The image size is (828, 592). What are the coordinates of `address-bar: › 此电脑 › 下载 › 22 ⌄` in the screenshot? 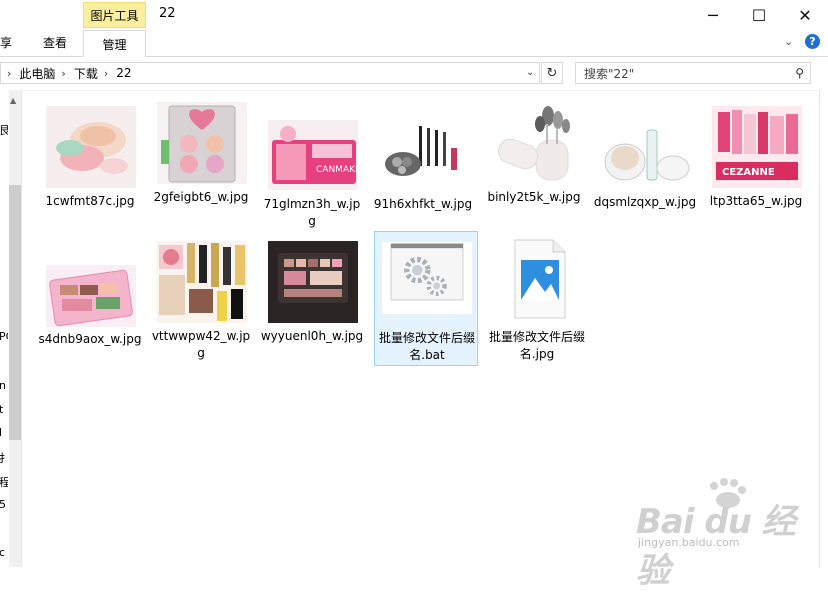 It's located at (270, 73).